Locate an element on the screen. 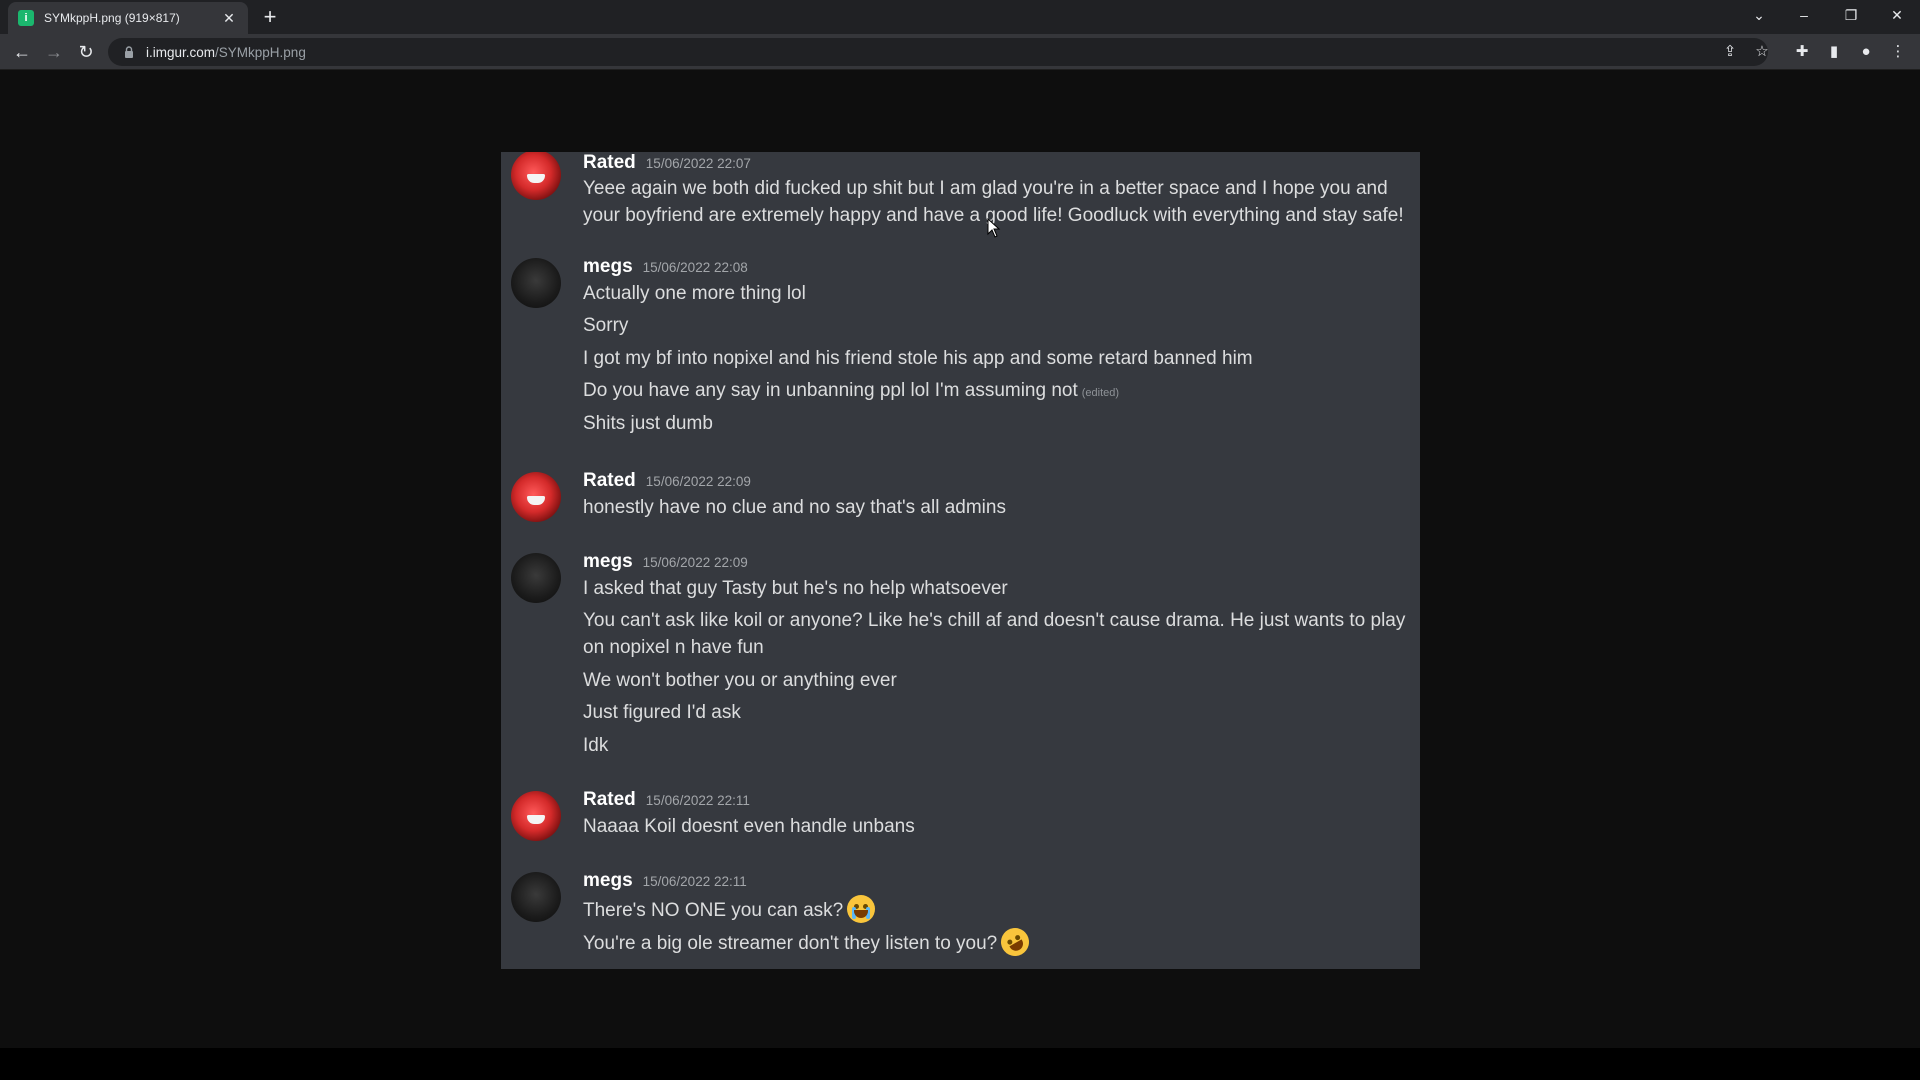 The image size is (1920, 1080). mouse-cursor-icon is located at coordinates (994, 228).